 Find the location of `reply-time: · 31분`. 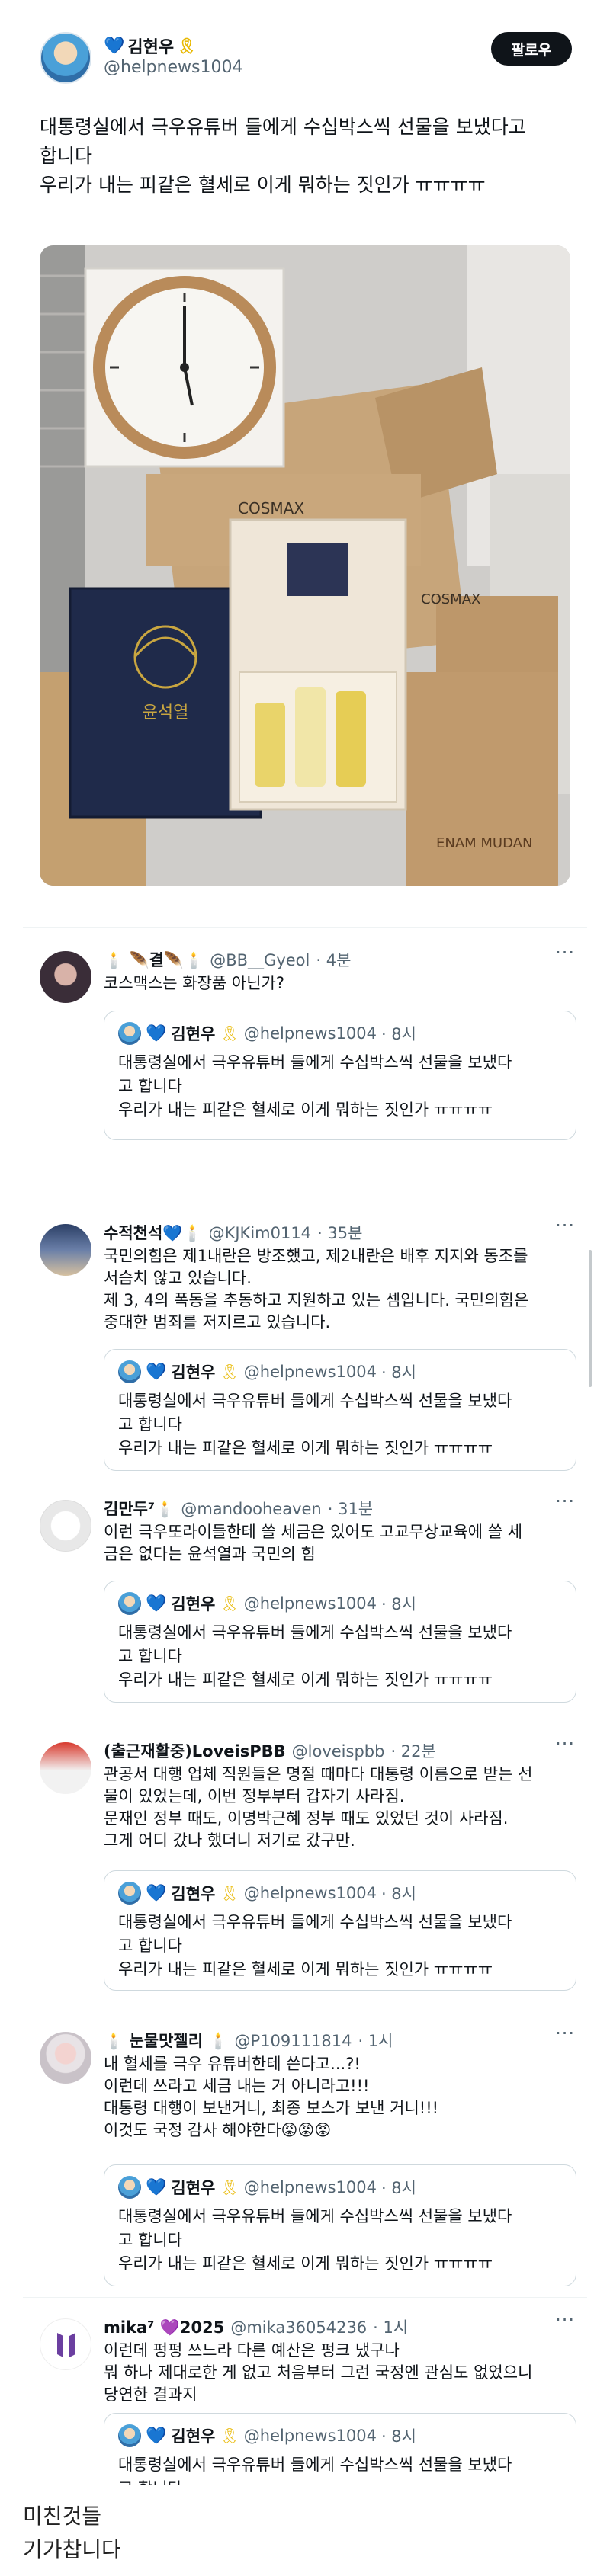

reply-time: · 31분 is located at coordinates (350, 1508).